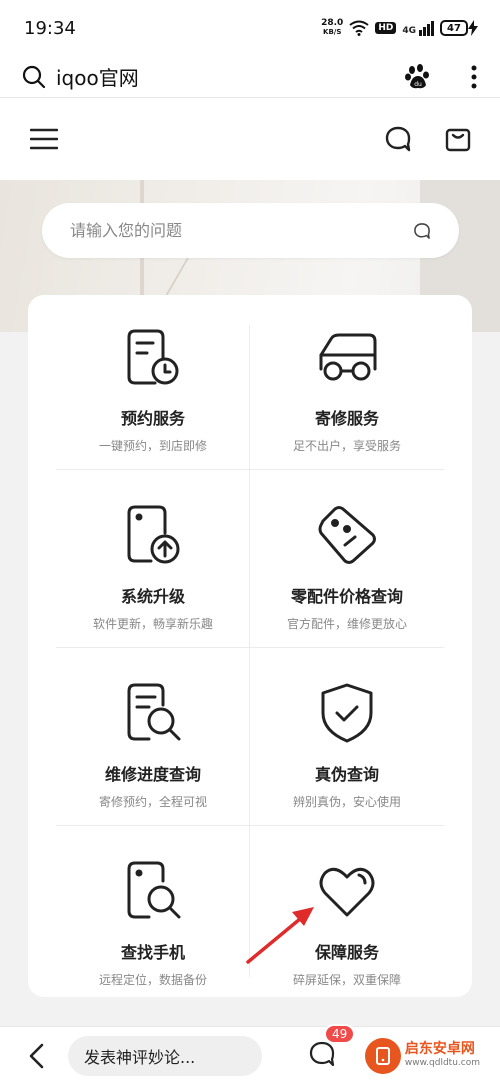 This screenshot has width=500, height=1084. I want to click on phone-upgrade-icon, so click(153, 535).